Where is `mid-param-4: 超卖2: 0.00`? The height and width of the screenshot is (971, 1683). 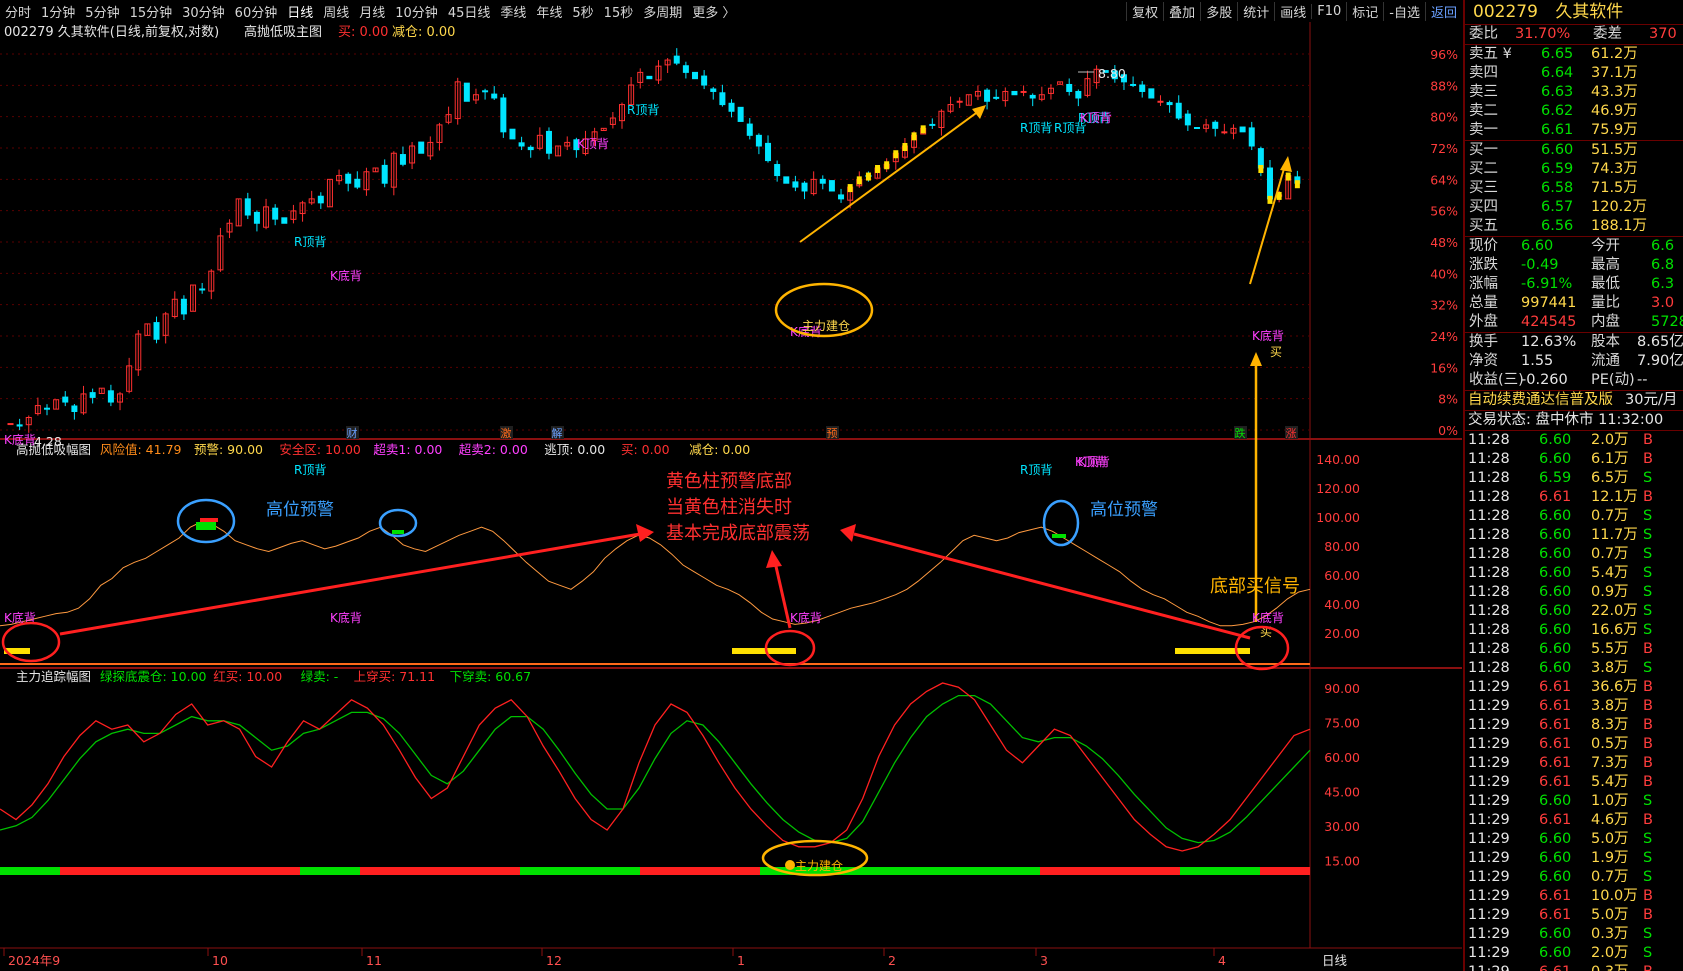 mid-param-4: 超卖2: 0.00 is located at coordinates (493, 449).